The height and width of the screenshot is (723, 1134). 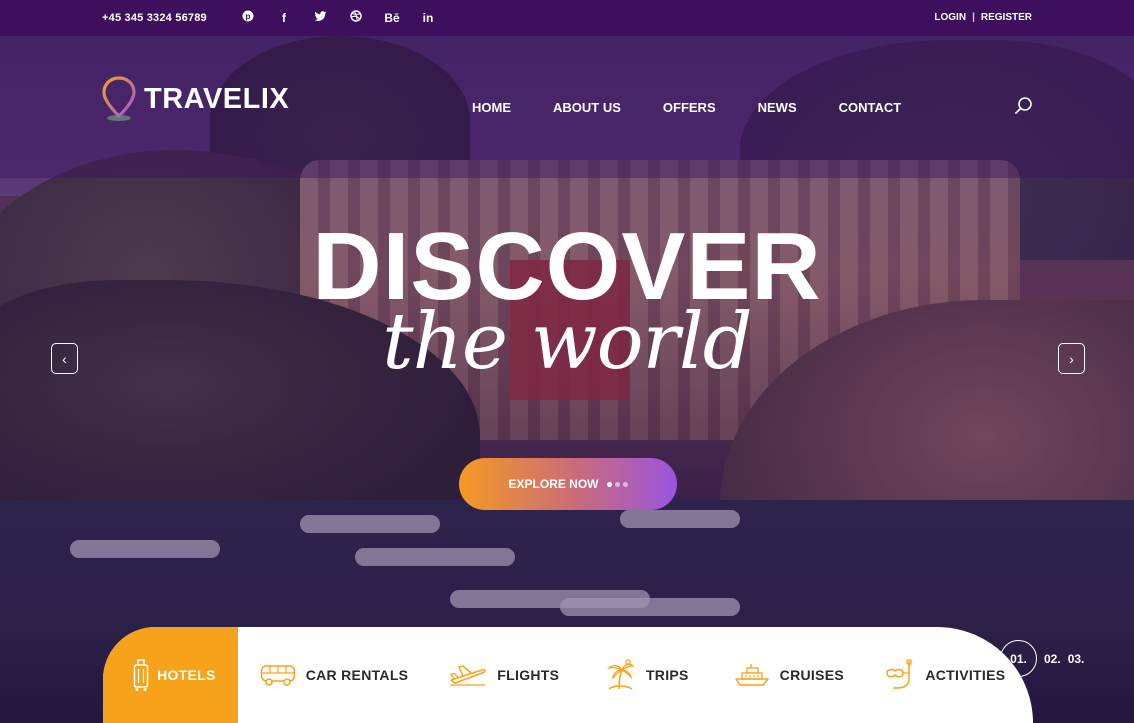 I want to click on slide-number: 02., so click(x=1052, y=659).